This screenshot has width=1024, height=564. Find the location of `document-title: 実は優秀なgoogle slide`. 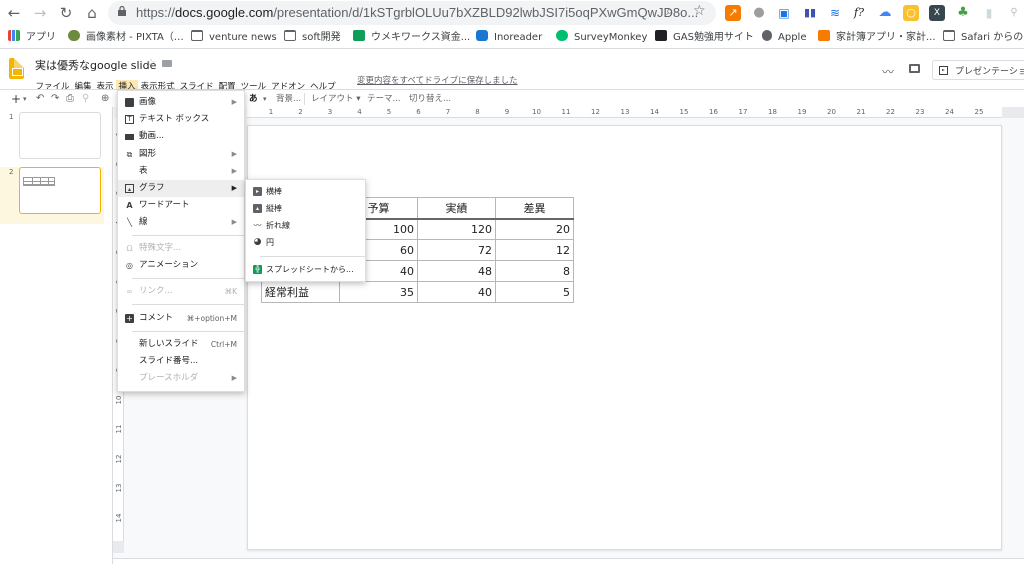

document-title: 実は優秀なgoogle slide is located at coordinates (95, 65).